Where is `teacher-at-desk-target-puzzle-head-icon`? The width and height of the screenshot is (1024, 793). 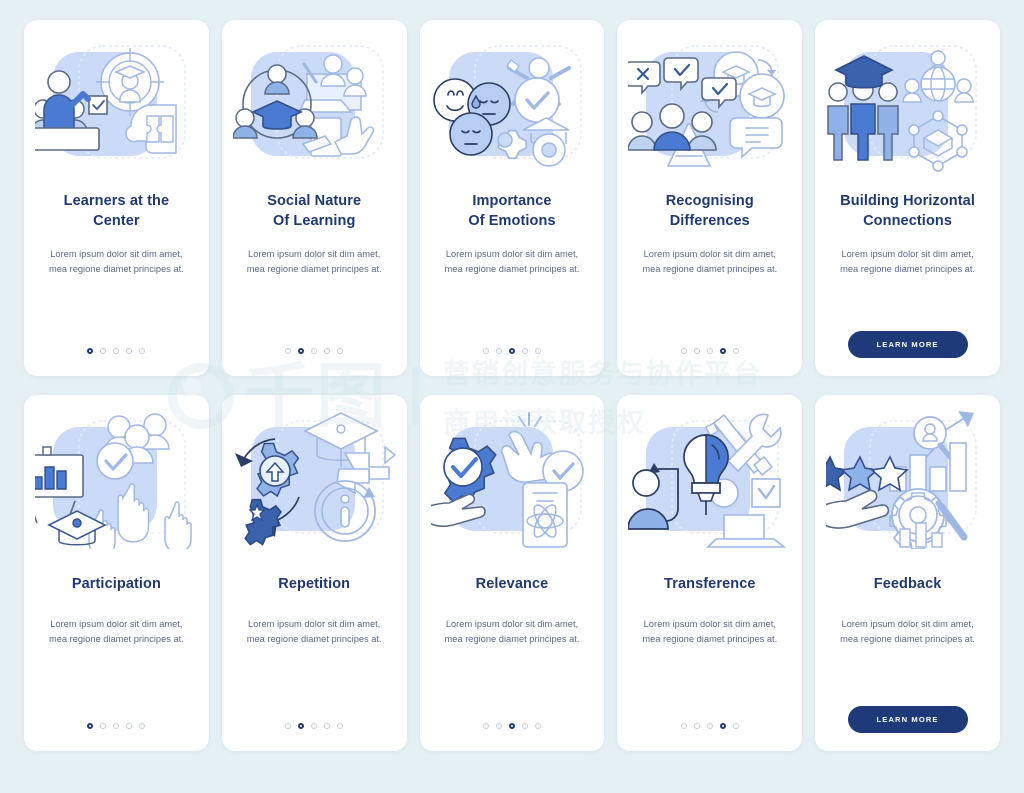 teacher-at-desk-target-puzzle-head-icon is located at coordinates (110, 102).